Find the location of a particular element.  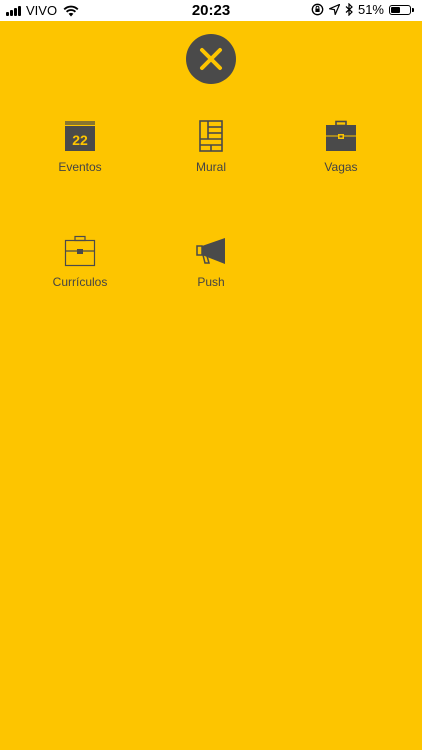

close-button is located at coordinates (211, 59).